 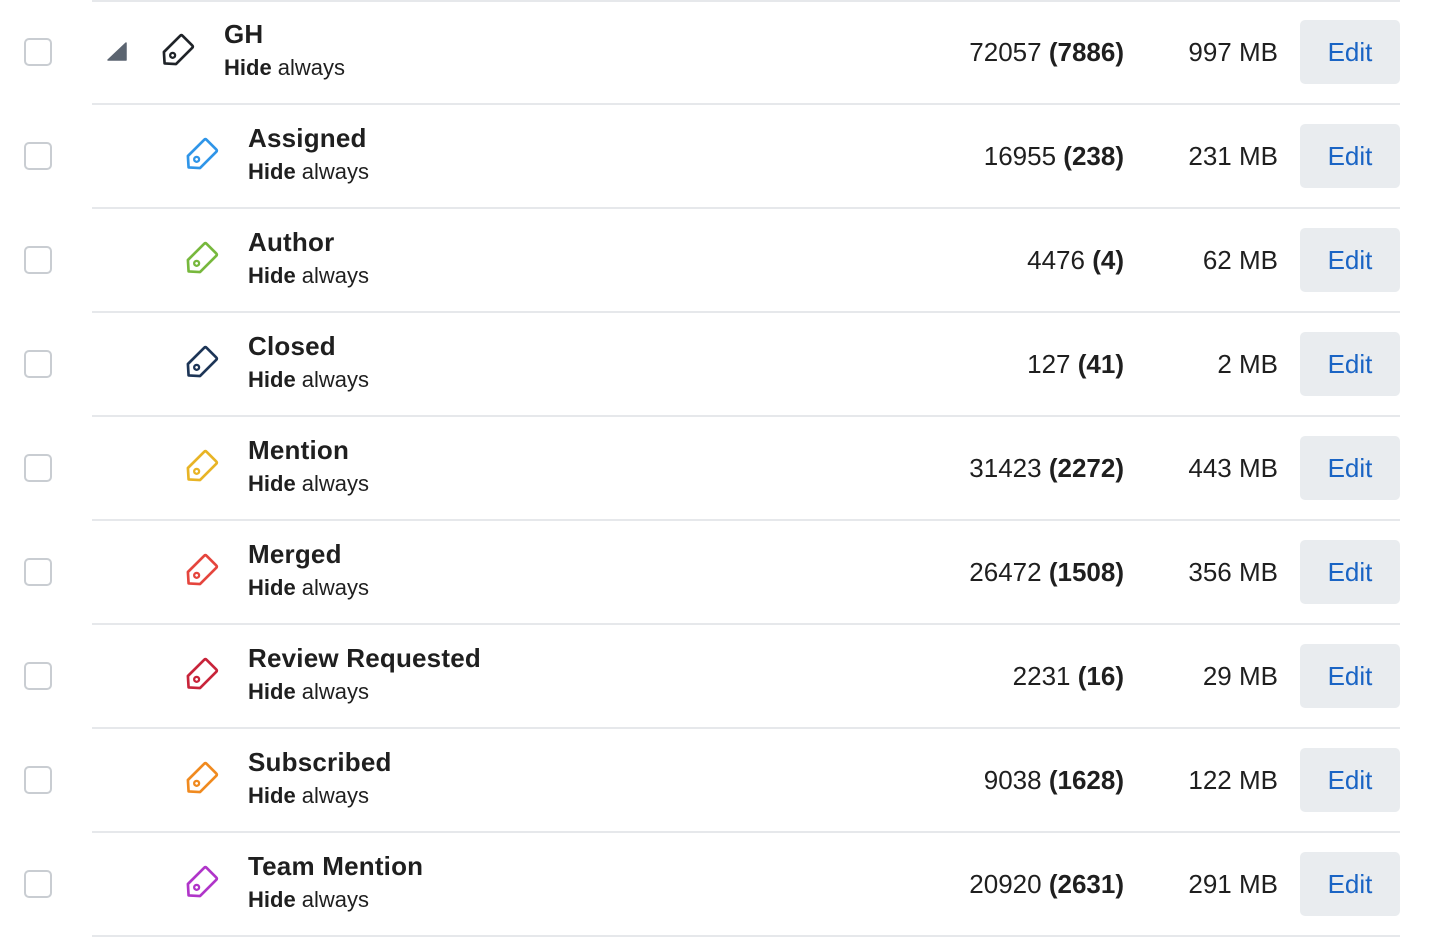 What do you see at coordinates (364, 658) in the screenshot?
I see `label-name: Review Requested` at bounding box center [364, 658].